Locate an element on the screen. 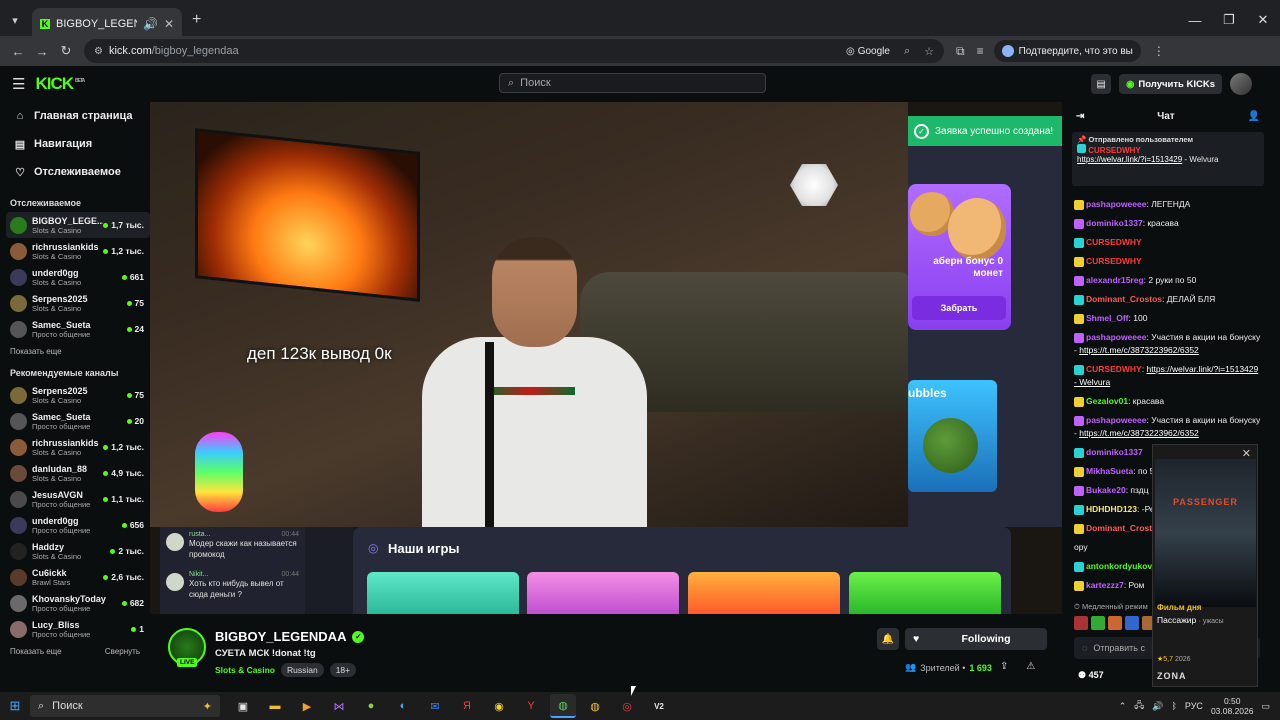  back-button: ← is located at coordinates (18, 51).